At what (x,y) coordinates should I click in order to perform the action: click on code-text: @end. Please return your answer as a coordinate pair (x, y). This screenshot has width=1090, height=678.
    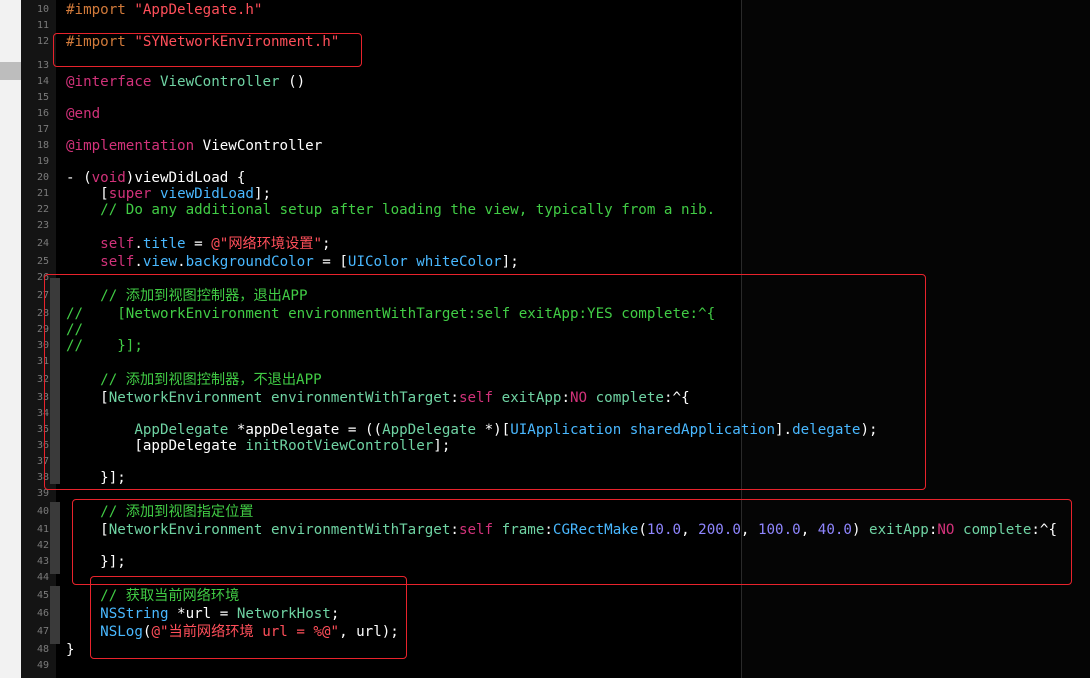
    Looking at the image, I should click on (83, 114).